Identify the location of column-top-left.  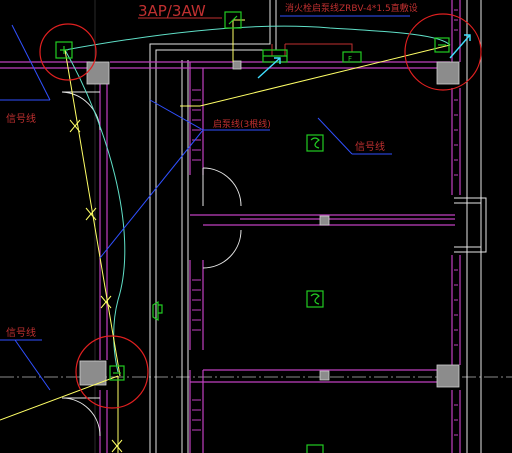
(98, 73).